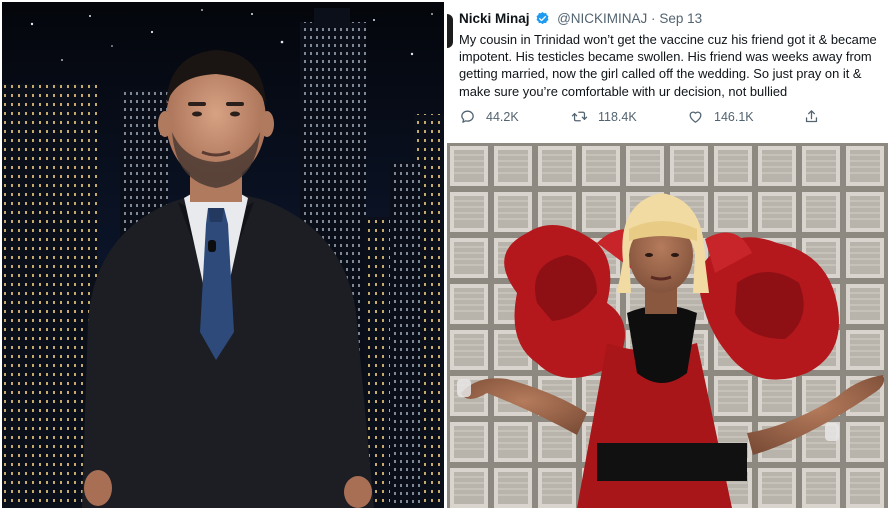 This screenshot has height=510, width=890. What do you see at coordinates (669, 117) in the screenshot?
I see `tweet-actions: 44.2K 118.4K 146.1K` at bounding box center [669, 117].